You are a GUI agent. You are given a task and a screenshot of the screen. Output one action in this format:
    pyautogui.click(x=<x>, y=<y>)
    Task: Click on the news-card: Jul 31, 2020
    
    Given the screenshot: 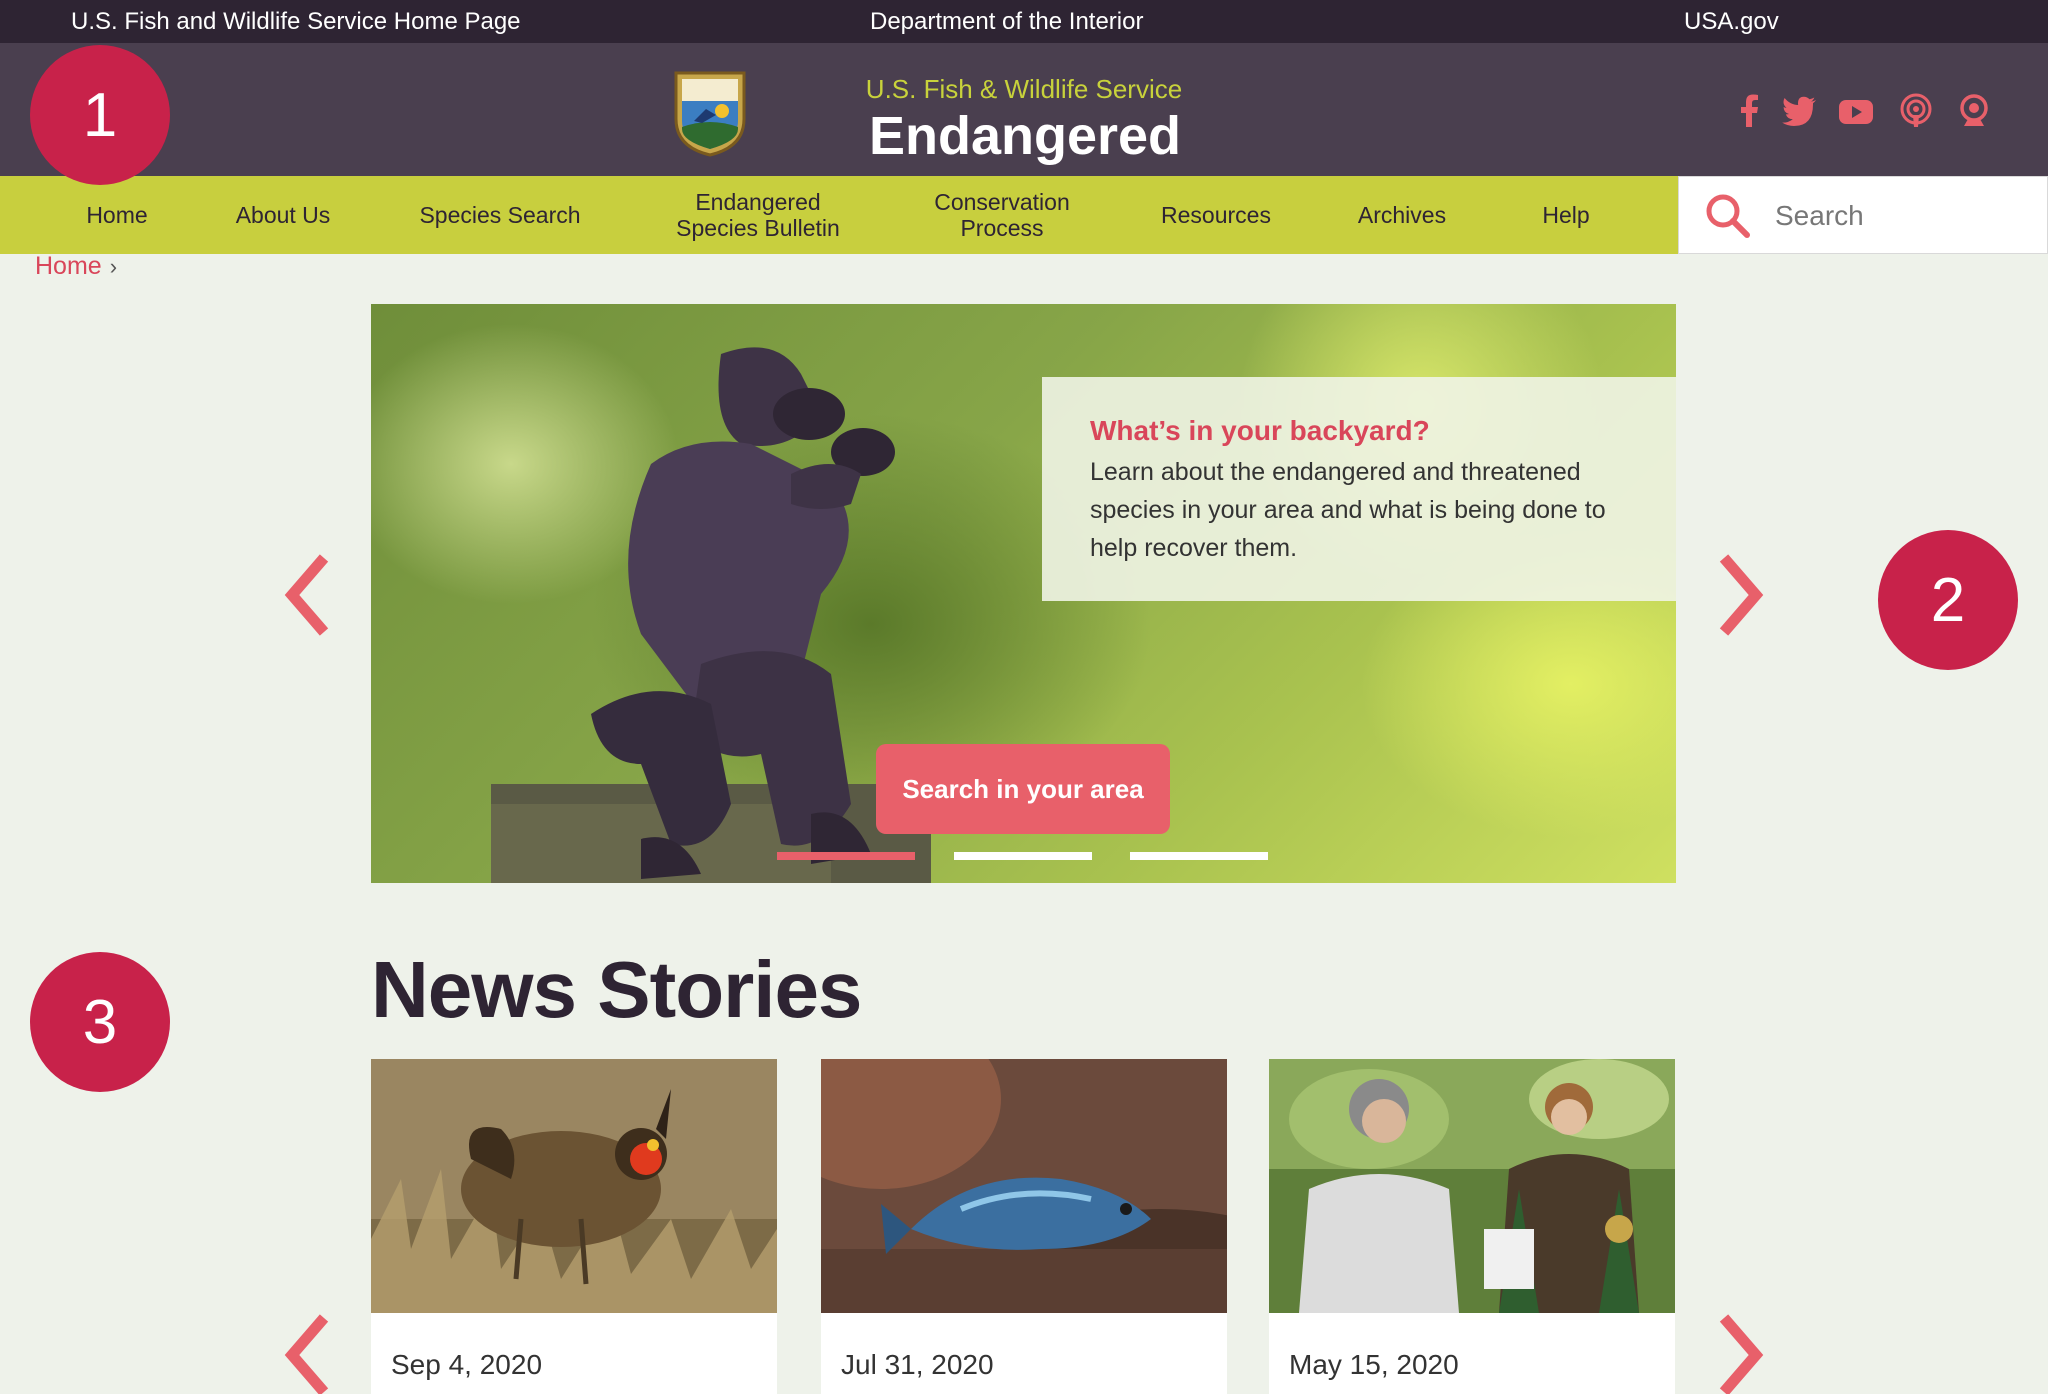 What is the action you would take?
    pyautogui.click(x=1024, y=1226)
    